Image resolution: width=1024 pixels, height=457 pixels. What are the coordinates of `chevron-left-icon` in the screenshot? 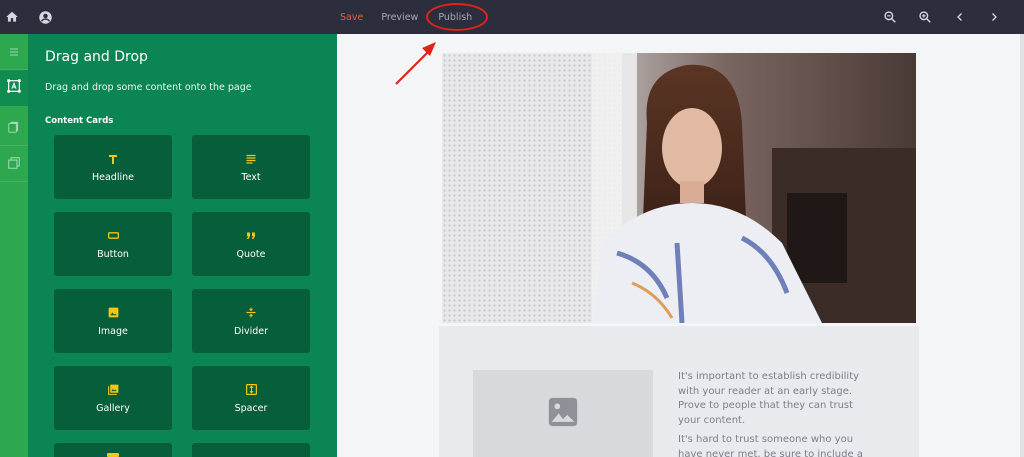 It's located at (960, 17).